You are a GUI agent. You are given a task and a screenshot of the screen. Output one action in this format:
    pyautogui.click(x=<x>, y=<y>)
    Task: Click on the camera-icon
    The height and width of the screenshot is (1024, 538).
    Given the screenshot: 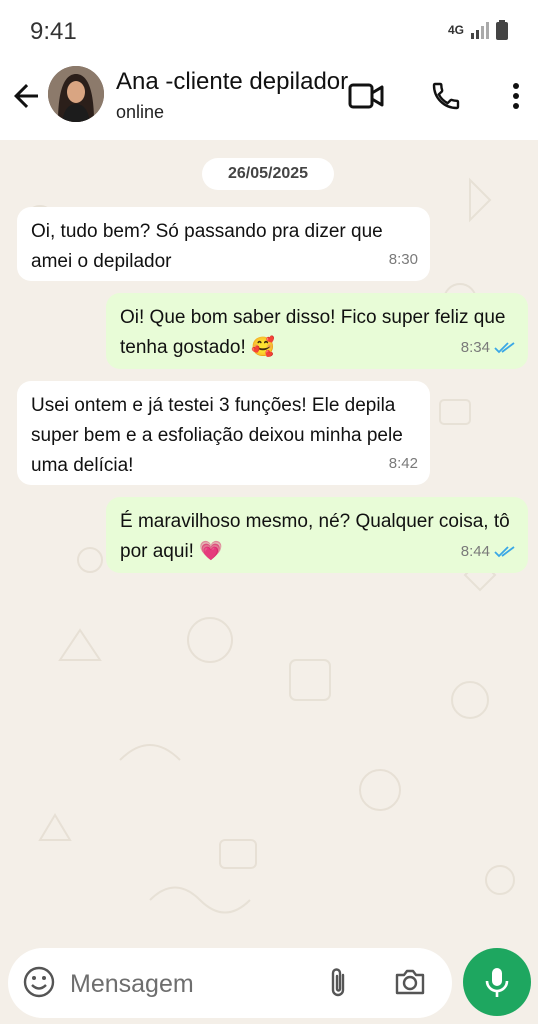 What is the action you would take?
    pyautogui.click(x=410, y=982)
    